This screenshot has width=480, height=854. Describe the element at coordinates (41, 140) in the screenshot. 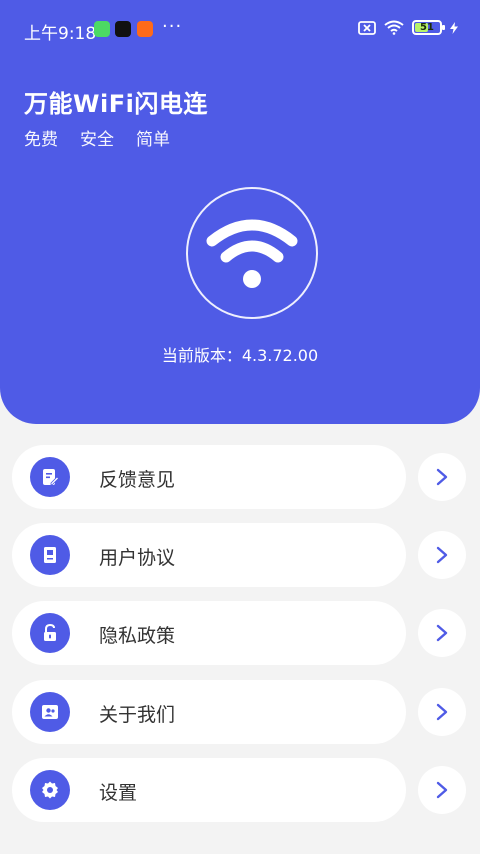

I see `tag-free: 免费` at that location.